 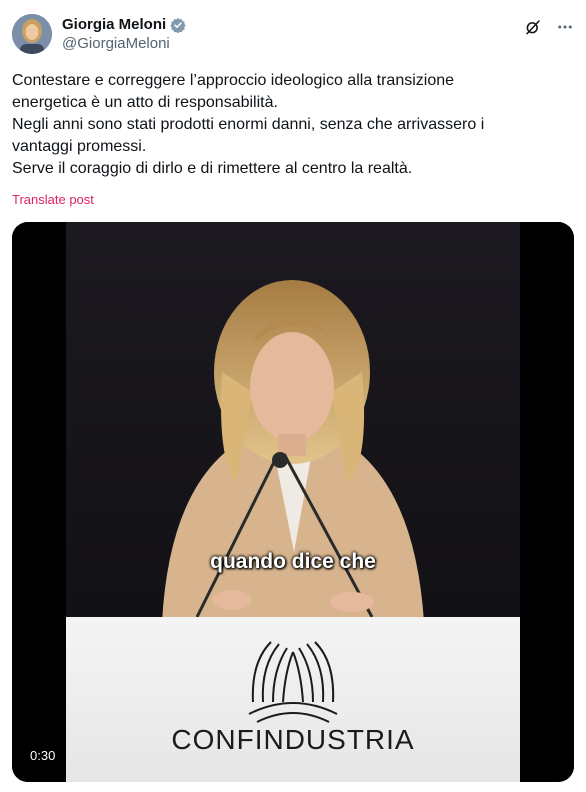 What do you see at coordinates (114, 24) in the screenshot?
I see `author-name: Giorgia Meloni` at bounding box center [114, 24].